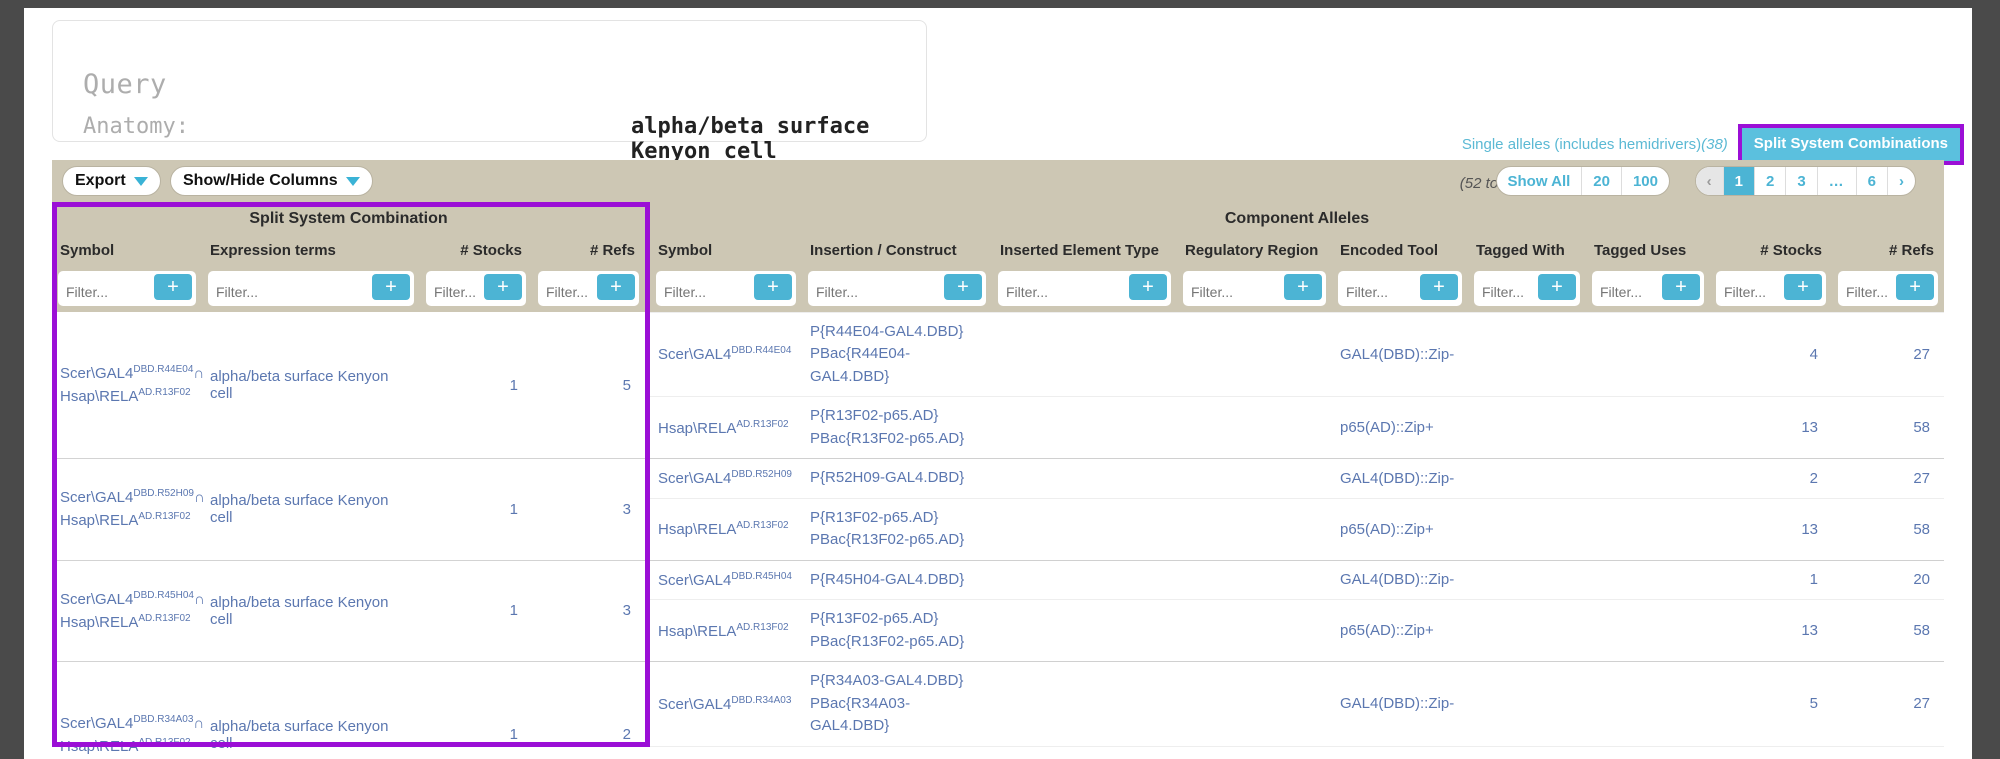  What do you see at coordinates (588, 288) in the screenshot?
I see `filter-box-ssc-refs: +` at bounding box center [588, 288].